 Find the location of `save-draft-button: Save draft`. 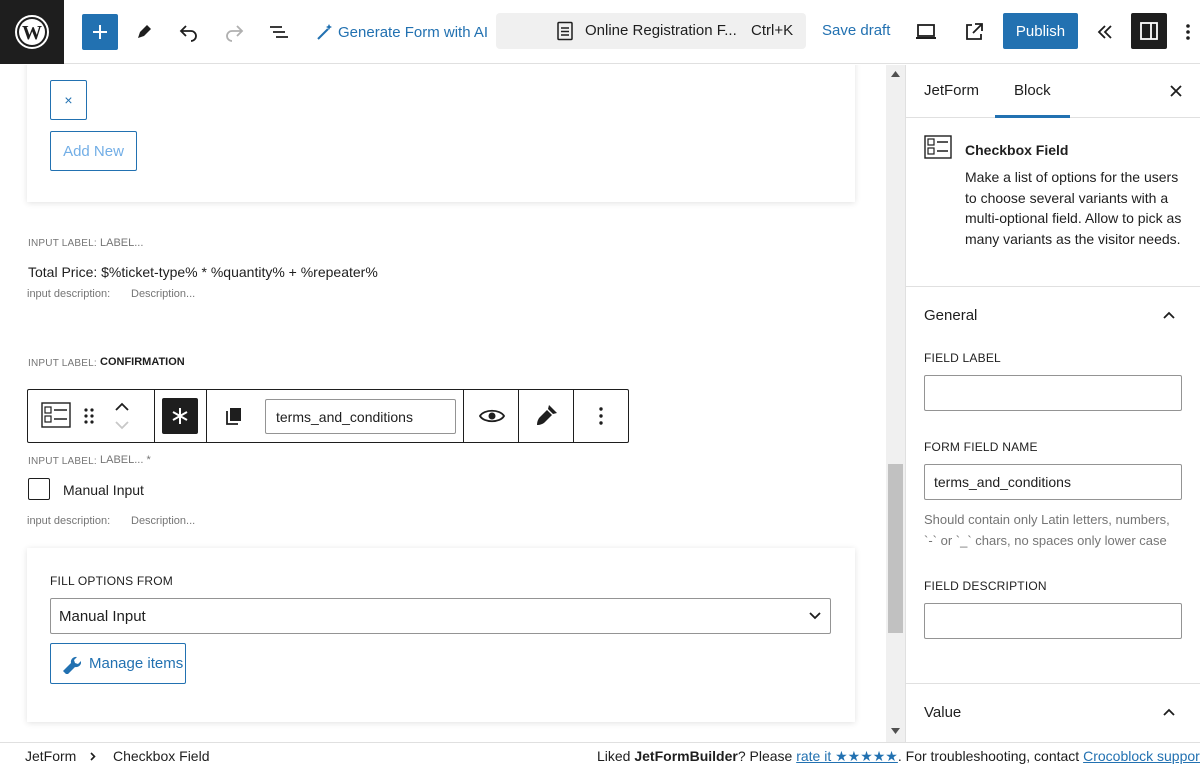

save-draft-button: Save draft is located at coordinates (856, 30).